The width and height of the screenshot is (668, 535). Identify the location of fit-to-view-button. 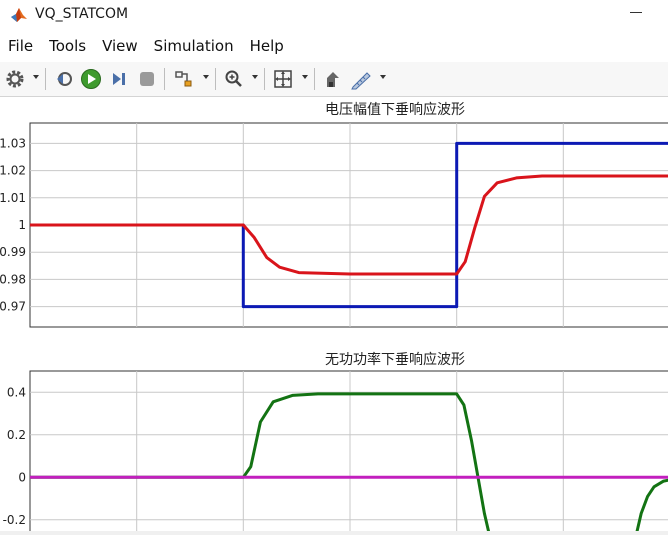
(283, 79).